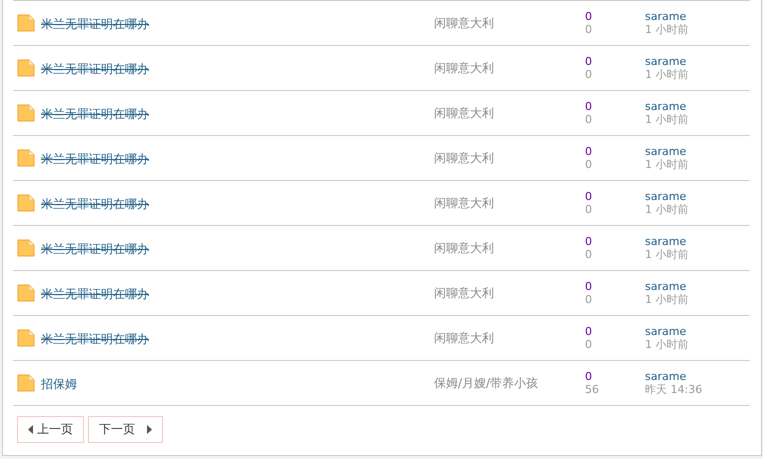  I want to click on previous-page-button: 上一页, so click(50, 429).